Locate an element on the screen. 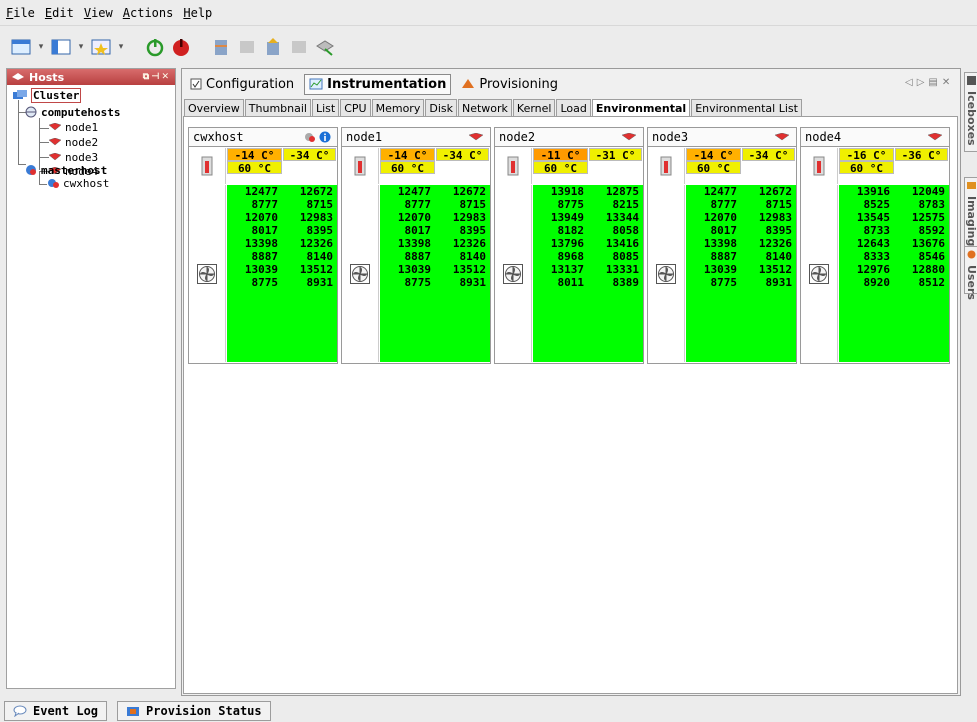 Image resolution: width=977 pixels, height=722 pixels. panel-window-controls-icon: ⧉⊣✕ is located at coordinates (157, 77).